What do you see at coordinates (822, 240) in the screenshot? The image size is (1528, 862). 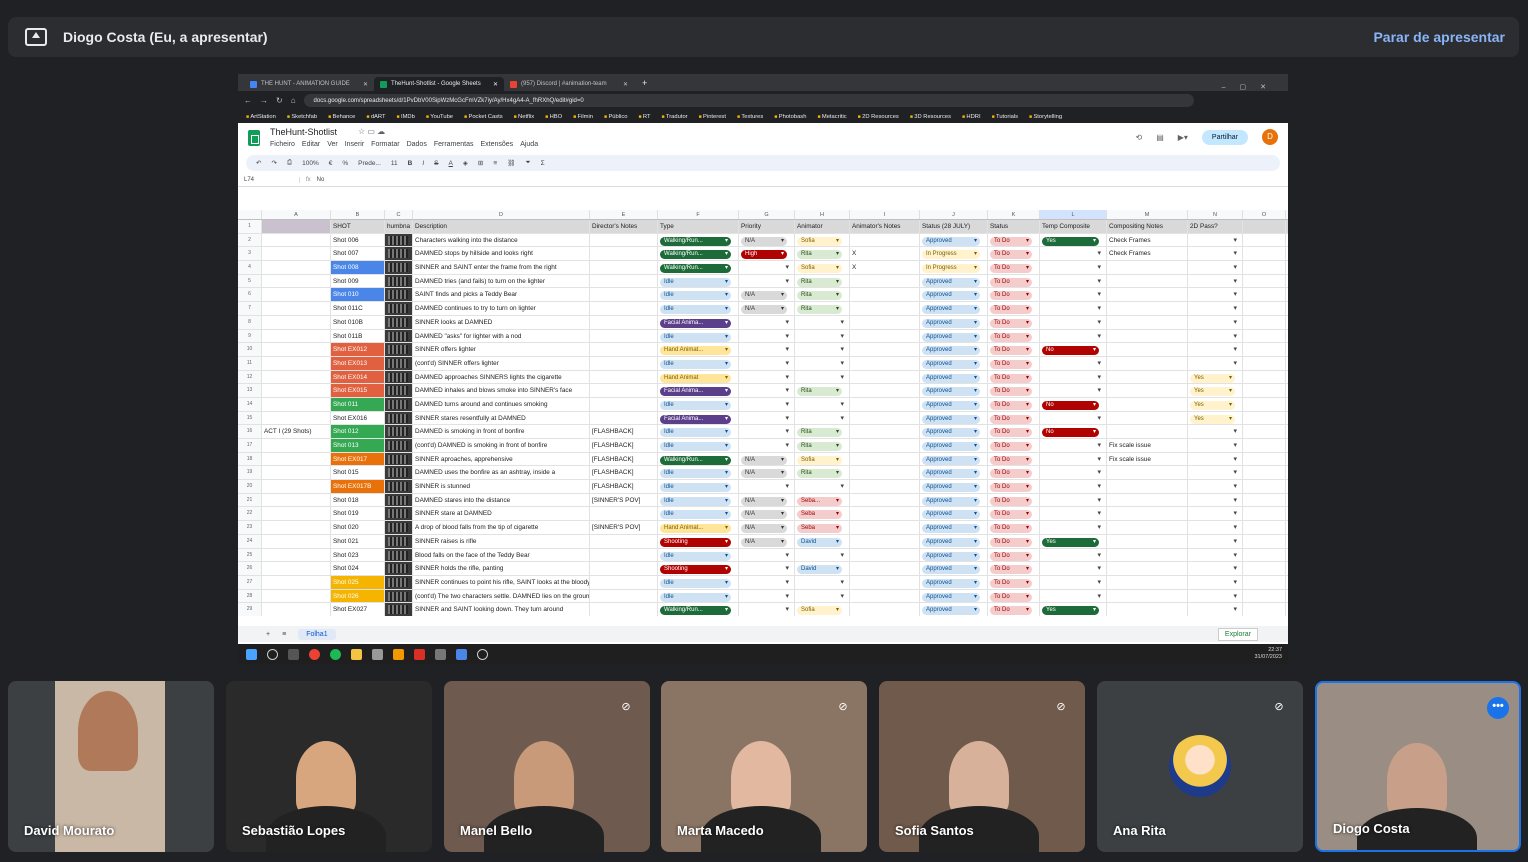 I see `dropdown-cell: Sofia` at bounding box center [822, 240].